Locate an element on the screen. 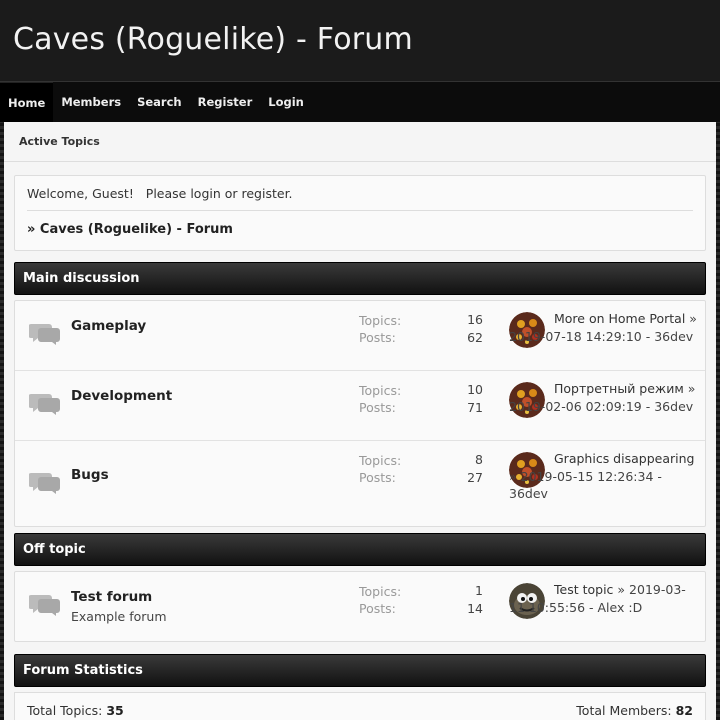 This screenshot has width=720, height=720. board-name: Gameplay is located at coordinates (108, 326).